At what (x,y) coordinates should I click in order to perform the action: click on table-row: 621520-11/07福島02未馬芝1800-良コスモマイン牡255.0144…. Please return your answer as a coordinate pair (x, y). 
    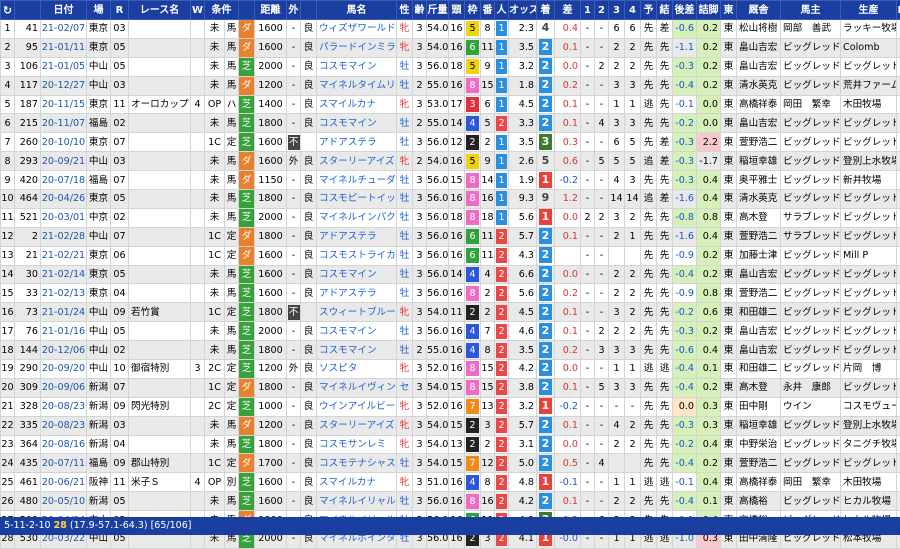
    Looking at the image, I should click on (450, 123).